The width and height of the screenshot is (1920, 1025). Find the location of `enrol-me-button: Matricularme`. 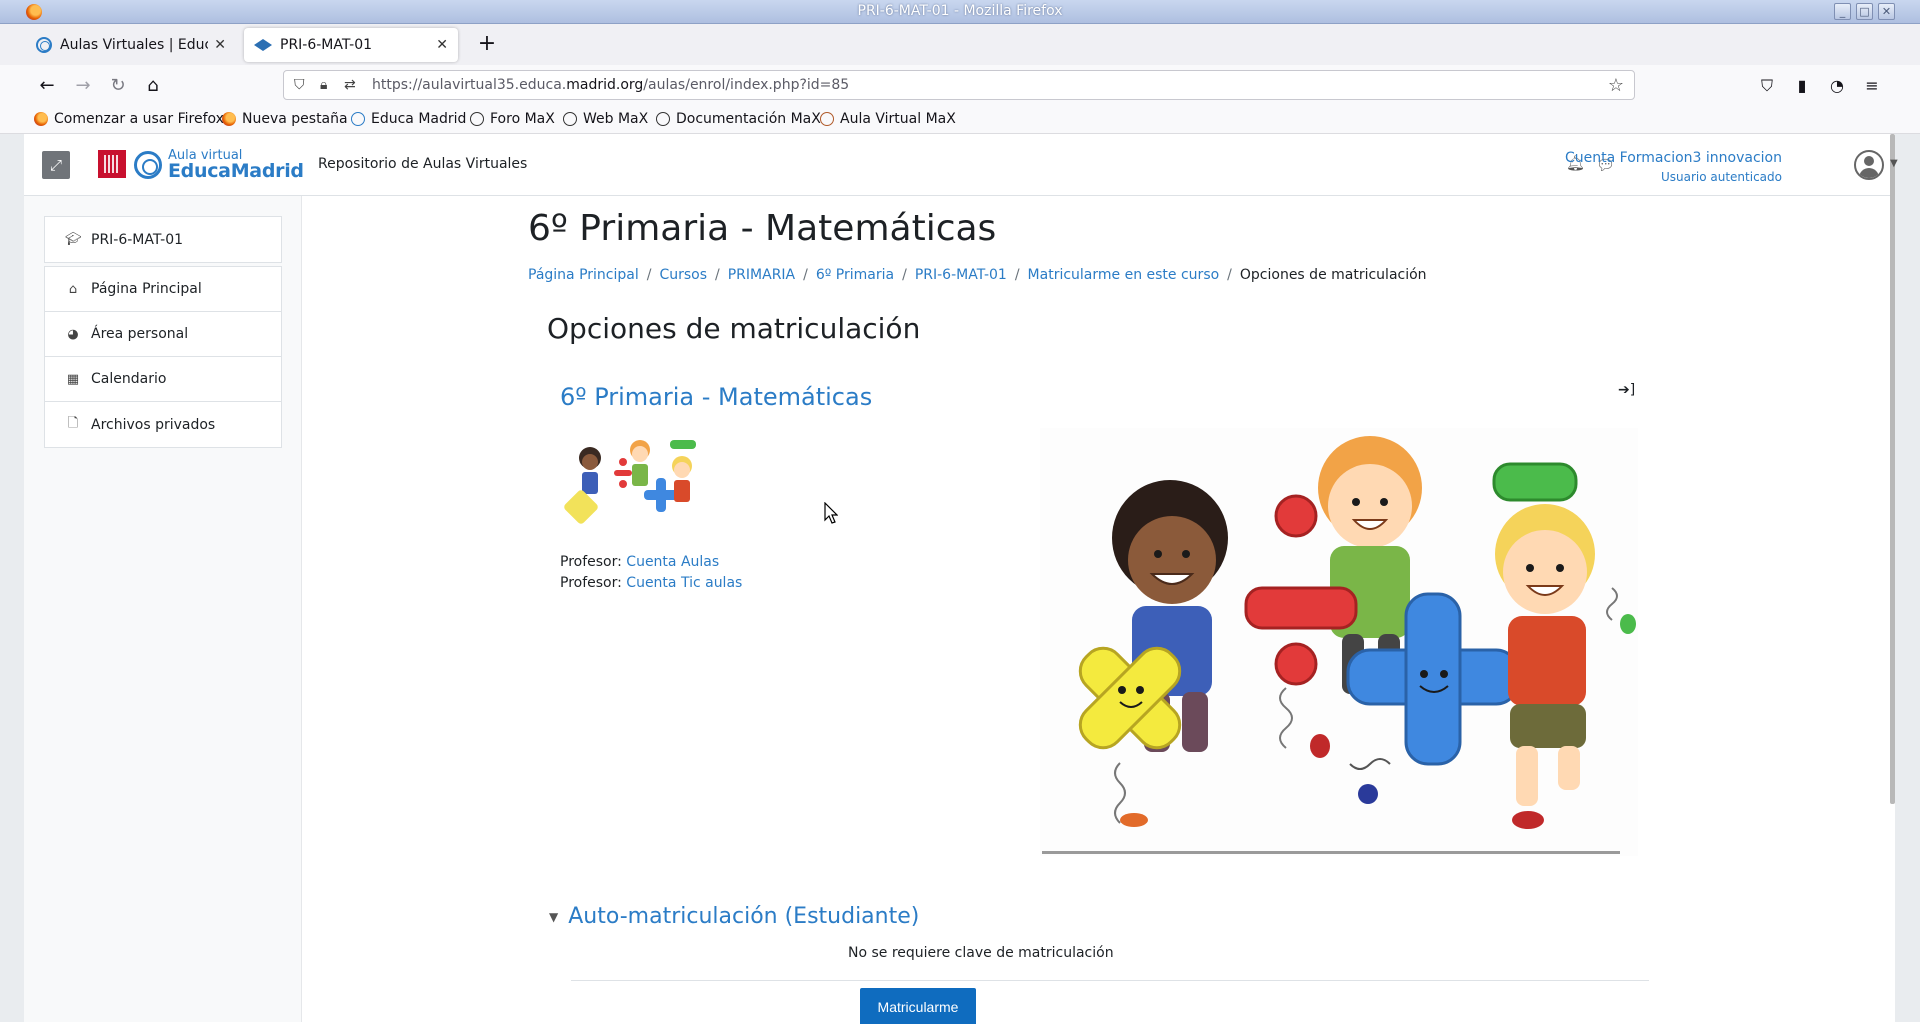

enrol-me-button: Matricularme is located at coordinates (918, 1006).